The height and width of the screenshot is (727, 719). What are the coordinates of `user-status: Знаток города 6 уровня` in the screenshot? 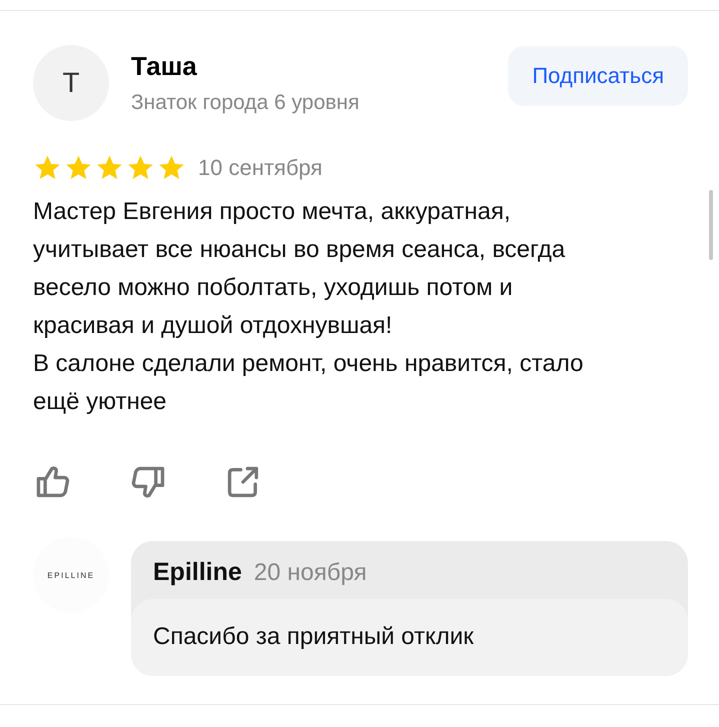 It's located at (245, 103).